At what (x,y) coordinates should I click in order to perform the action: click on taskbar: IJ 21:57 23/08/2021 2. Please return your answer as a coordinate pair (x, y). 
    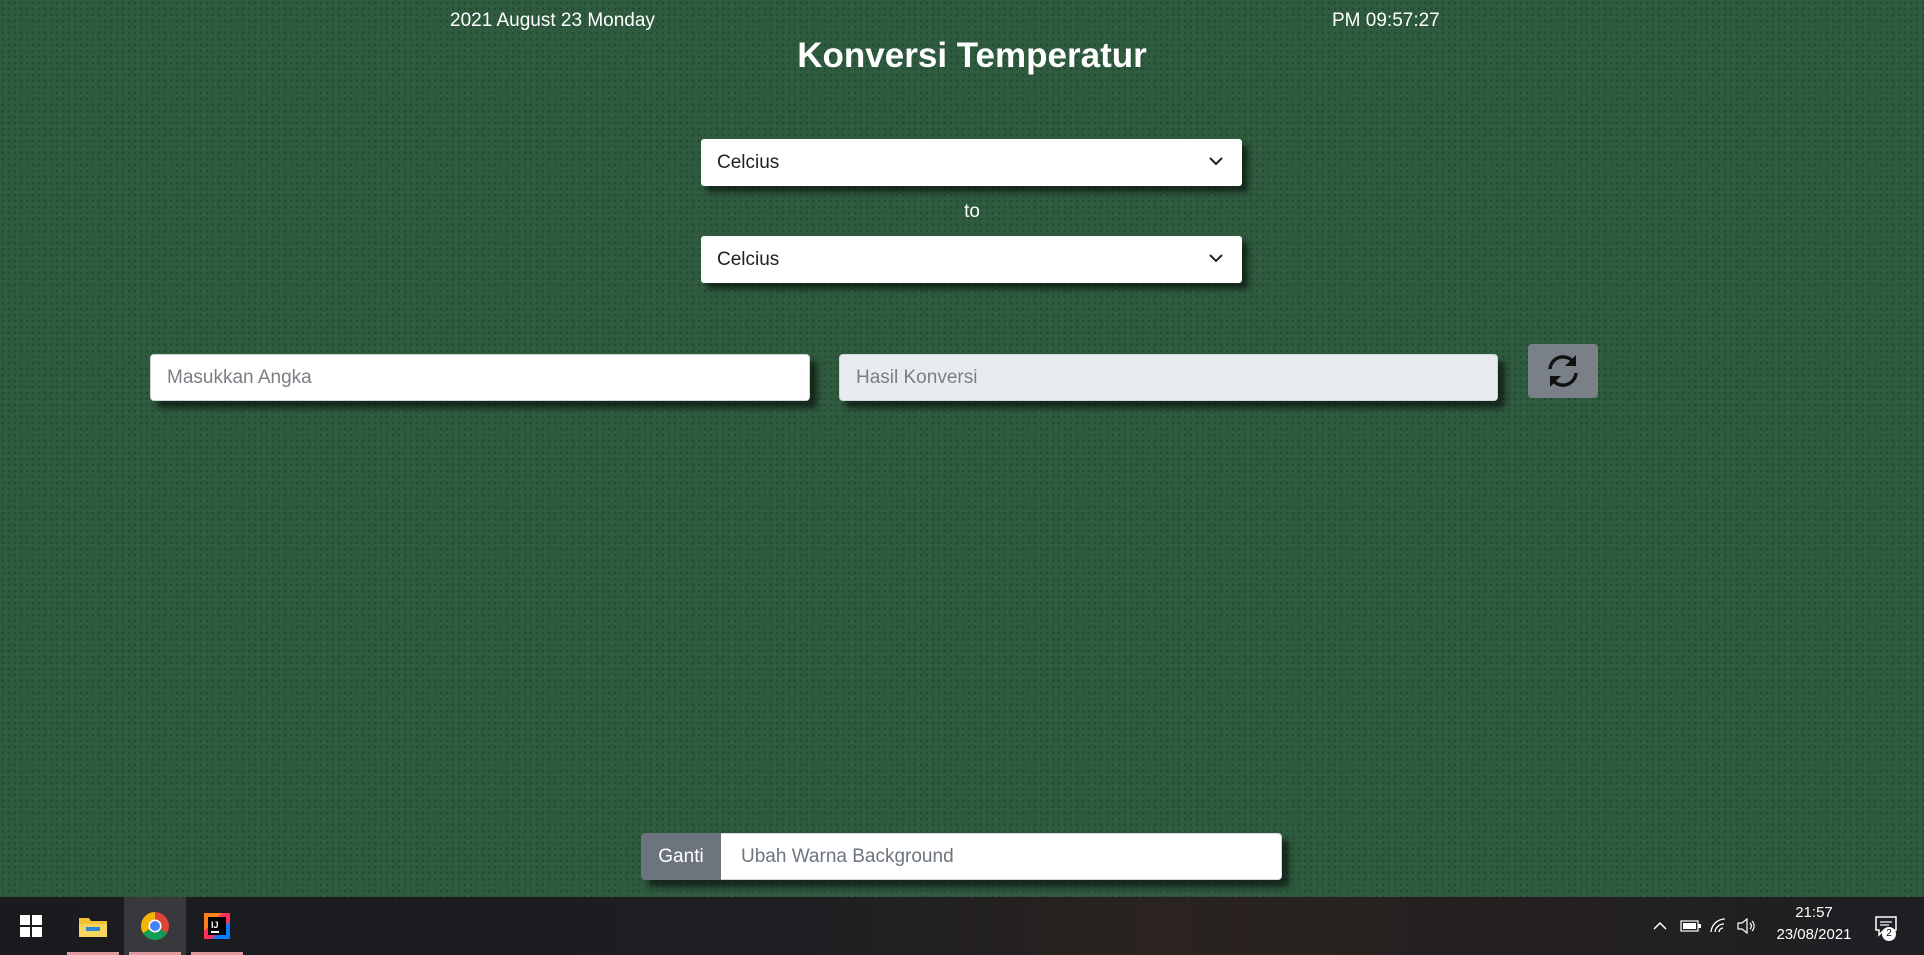
    Looking at the image, I should click on (962, 926).